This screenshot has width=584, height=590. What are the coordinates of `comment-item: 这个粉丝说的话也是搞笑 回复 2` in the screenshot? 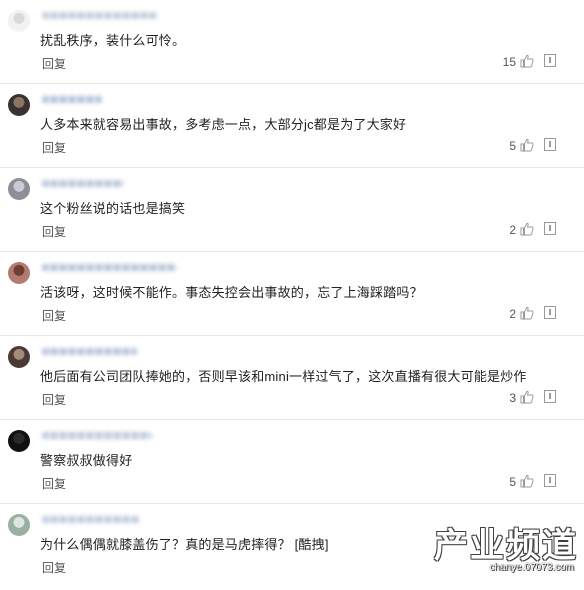 It's located at (292, 210).